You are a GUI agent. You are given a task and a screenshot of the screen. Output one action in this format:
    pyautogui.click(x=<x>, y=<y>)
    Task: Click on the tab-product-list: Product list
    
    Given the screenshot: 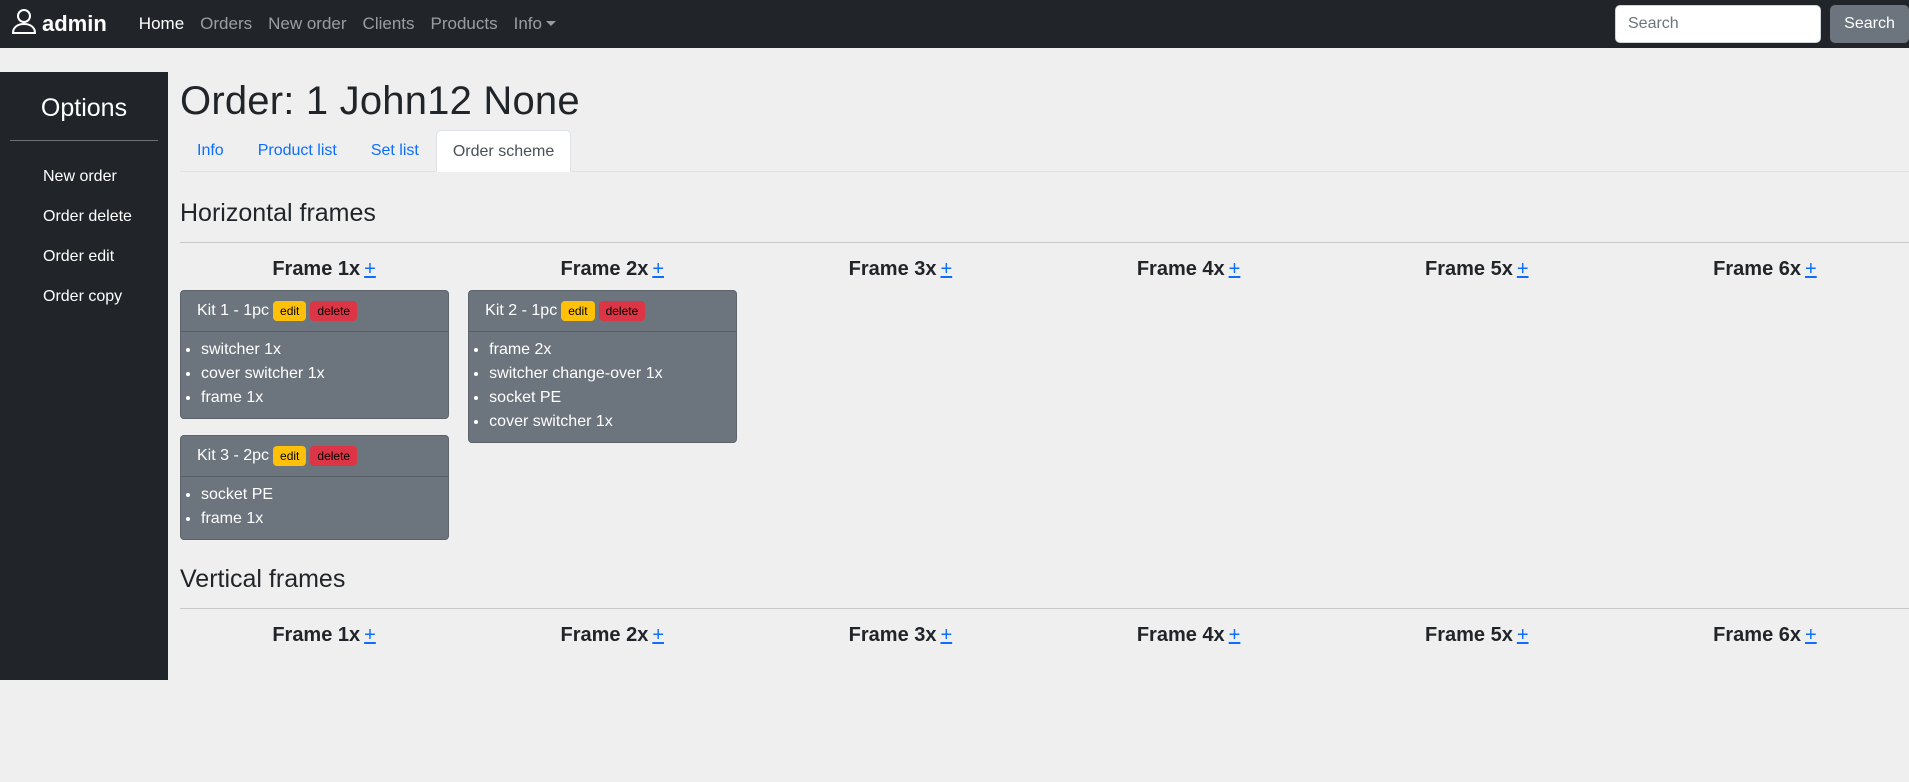 What is the action you would take?
    pyautogui.click(x=297, y=151)
    